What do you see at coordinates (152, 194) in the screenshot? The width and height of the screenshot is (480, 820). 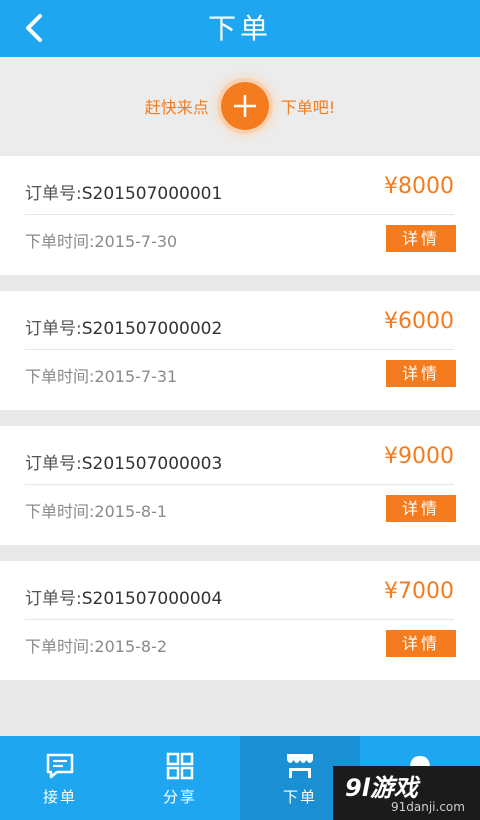 I see `order-number-value: S201507000001` at bounding box center [152, 194].